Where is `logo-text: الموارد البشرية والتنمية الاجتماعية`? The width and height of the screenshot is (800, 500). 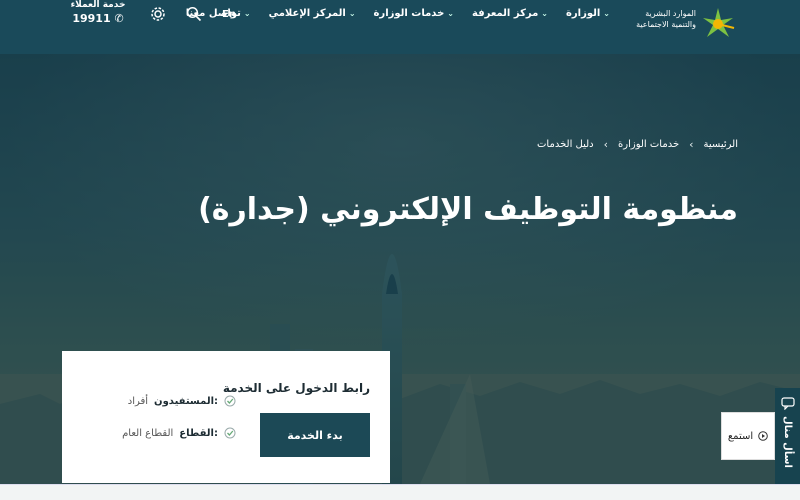 logo-text: الموارد البشرية والتنمية الاجتماعية is located at coordinates (656, 19).